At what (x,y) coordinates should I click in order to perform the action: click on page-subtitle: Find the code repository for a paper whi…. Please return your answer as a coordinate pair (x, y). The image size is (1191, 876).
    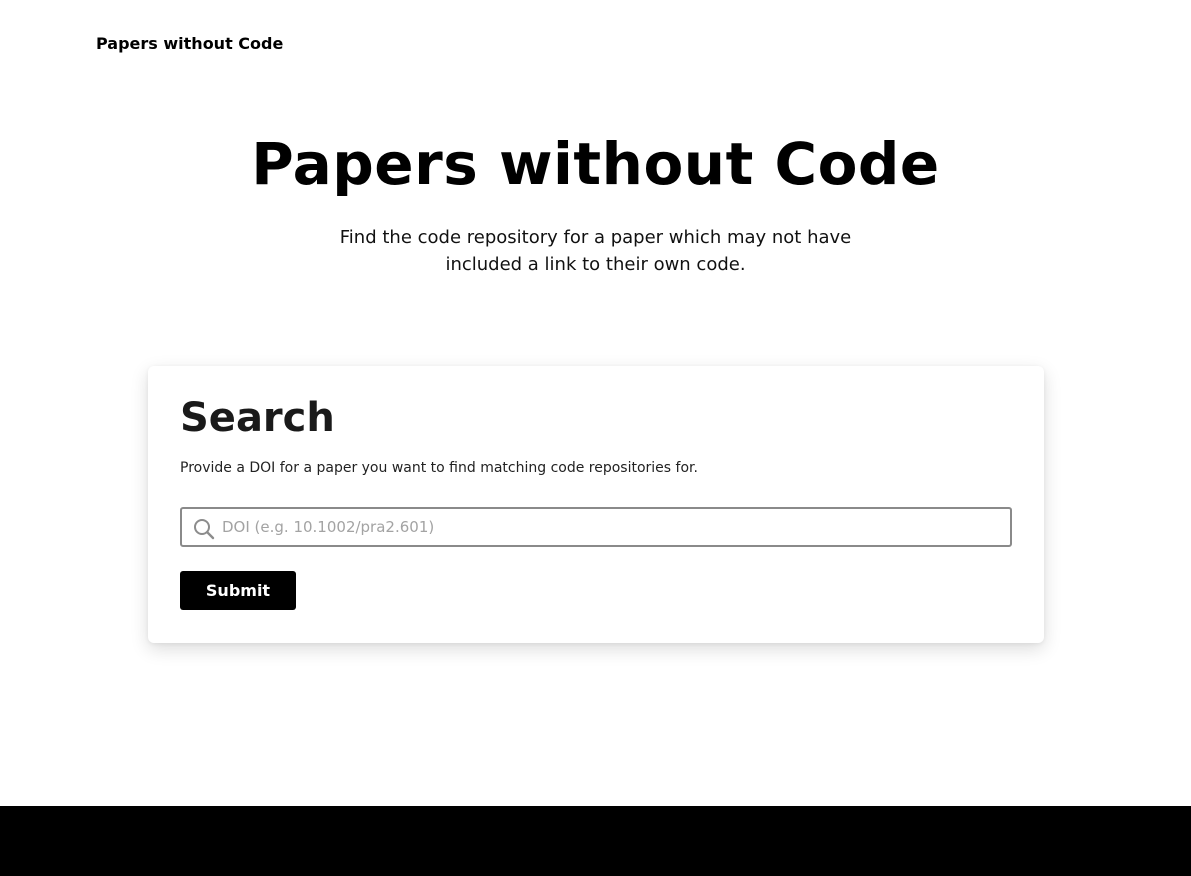
    Looking at the image, I should click on (595, 251).